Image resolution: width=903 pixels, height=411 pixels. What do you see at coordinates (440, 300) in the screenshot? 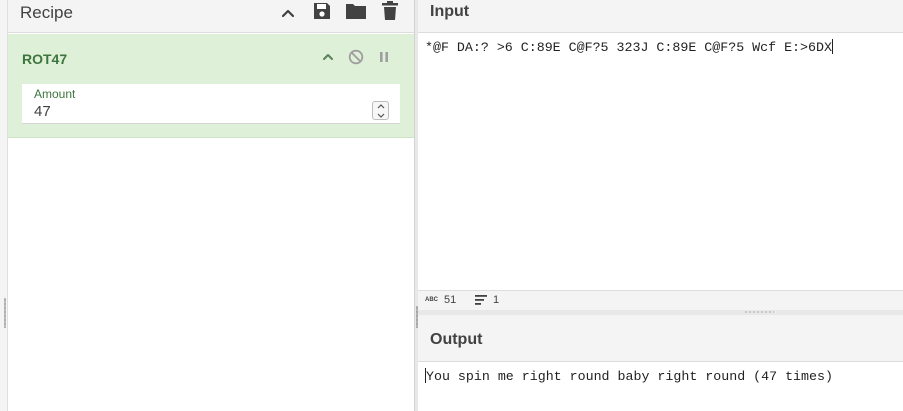
I see `char-count: ABC 51` at bounding box center [440, 300].